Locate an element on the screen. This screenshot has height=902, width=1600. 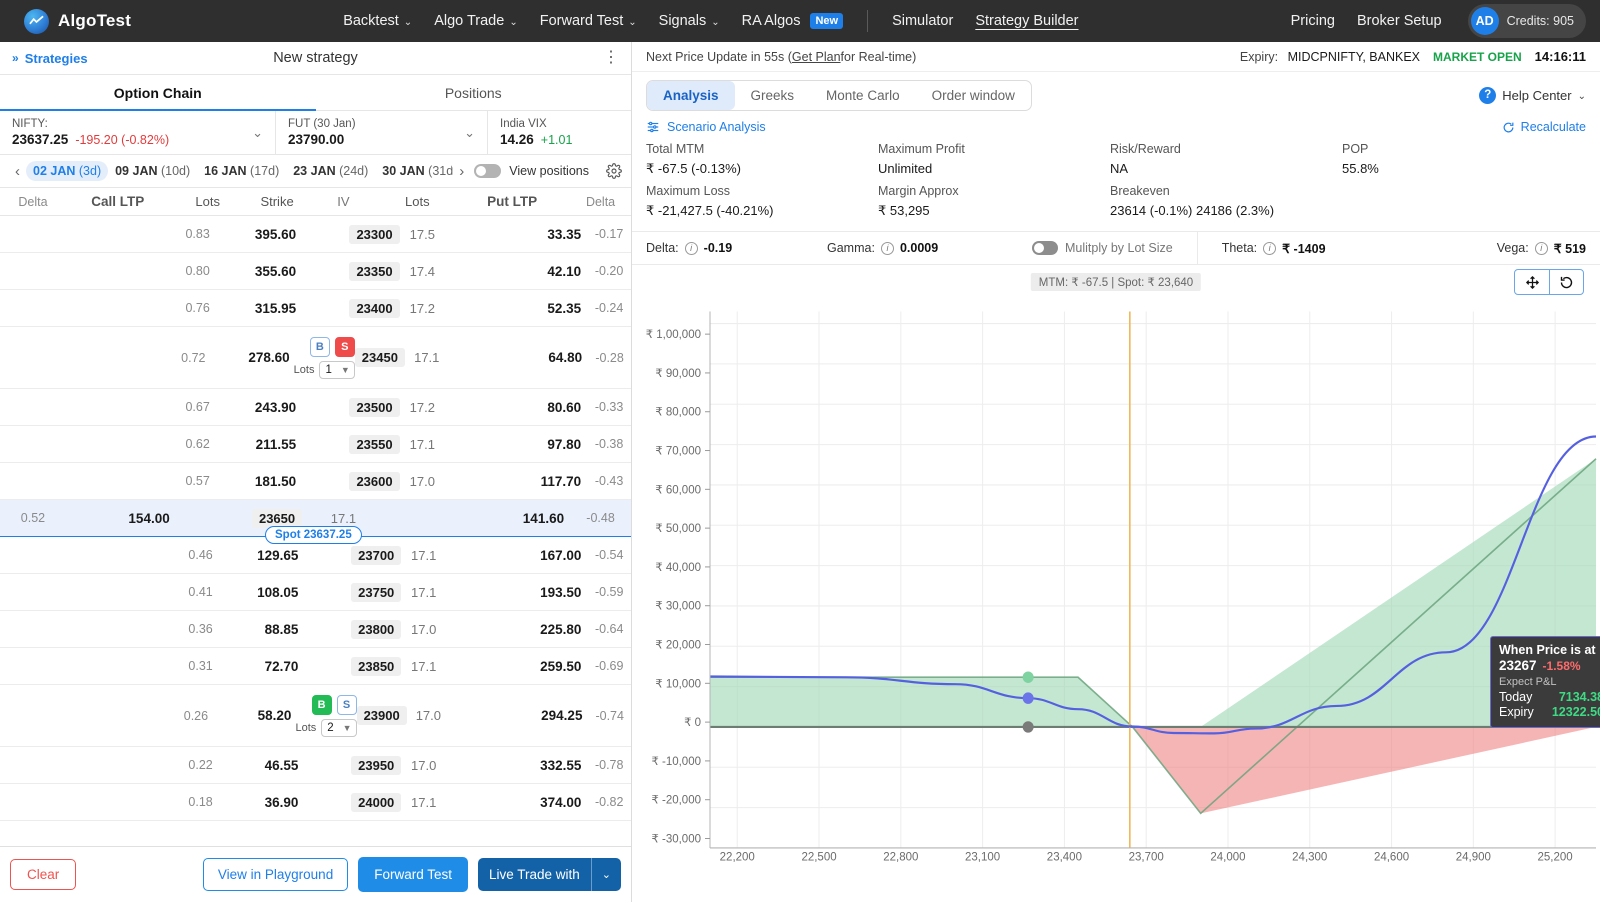
table-row: 0.62 211.55 23550 17.1 97.80 -0.38 is located at coordinates (315, 444).